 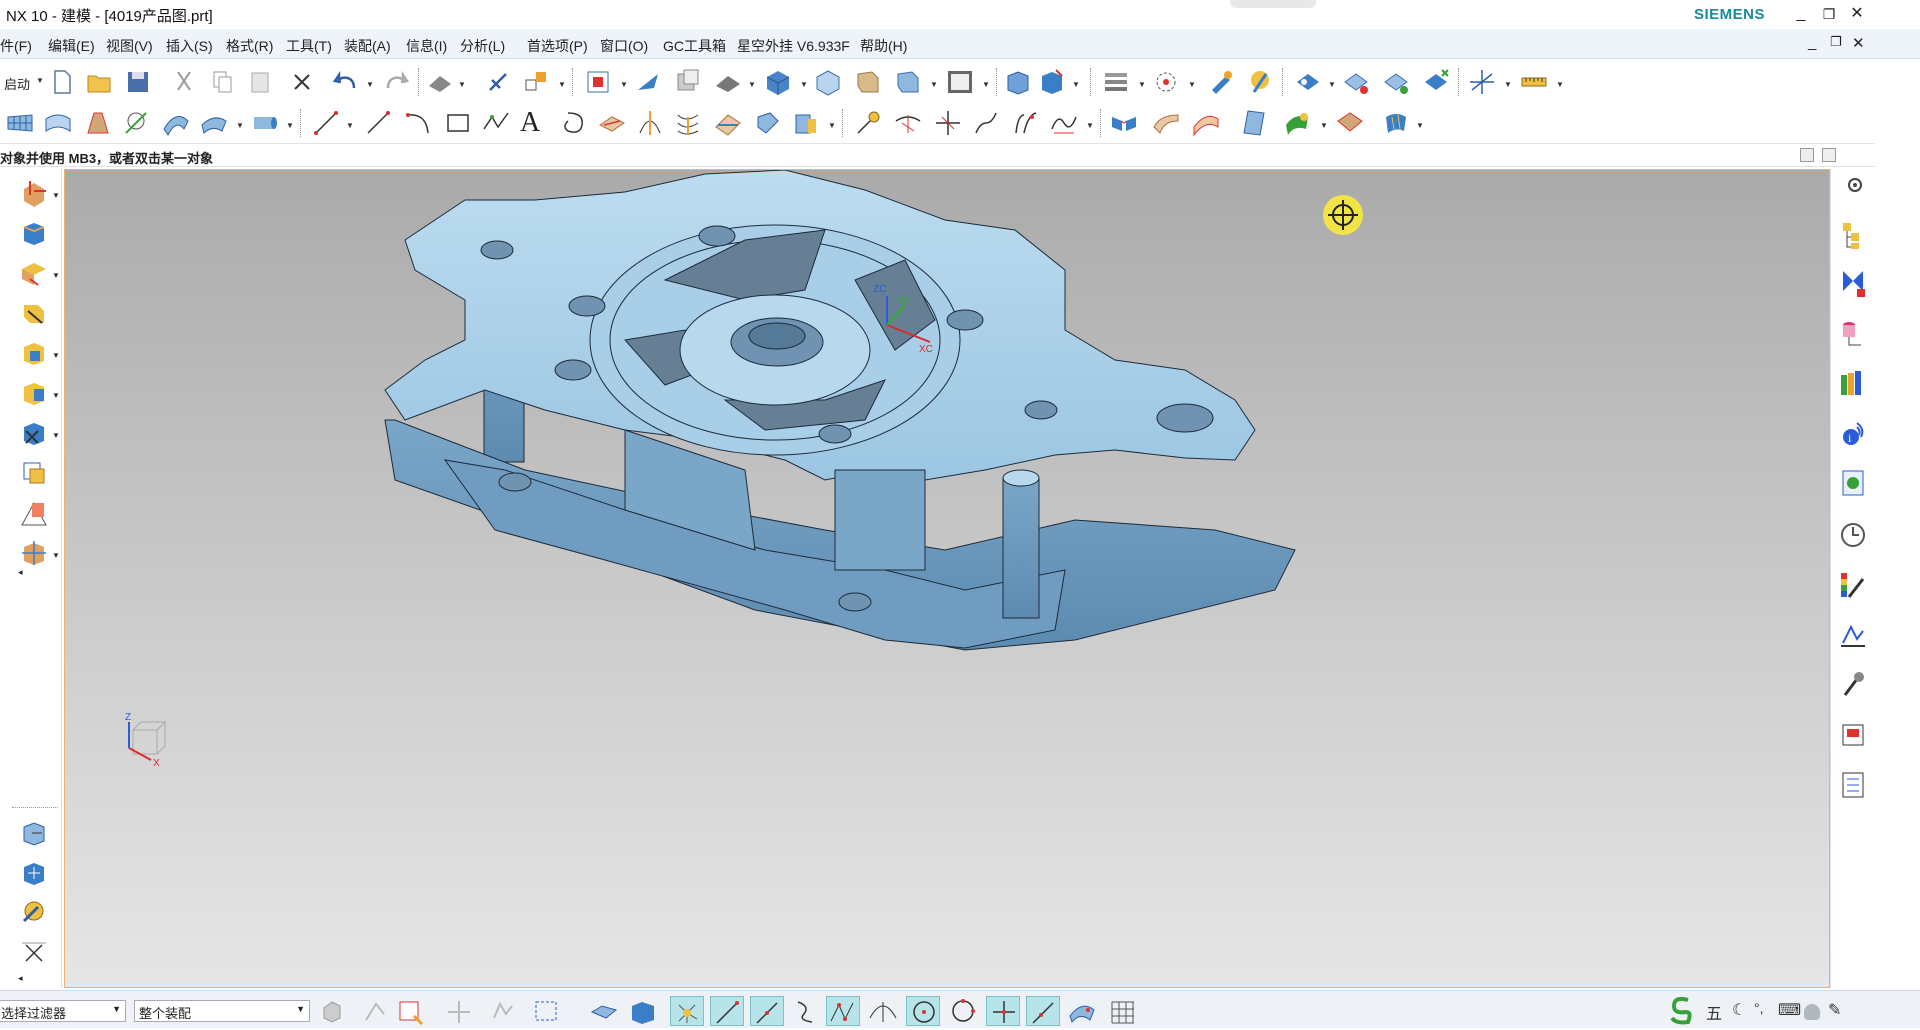 What do you see at coordinates (778, 82) in the screenshot?
I see `shaded-with-edges-icon` at bounding box center [778, 82].